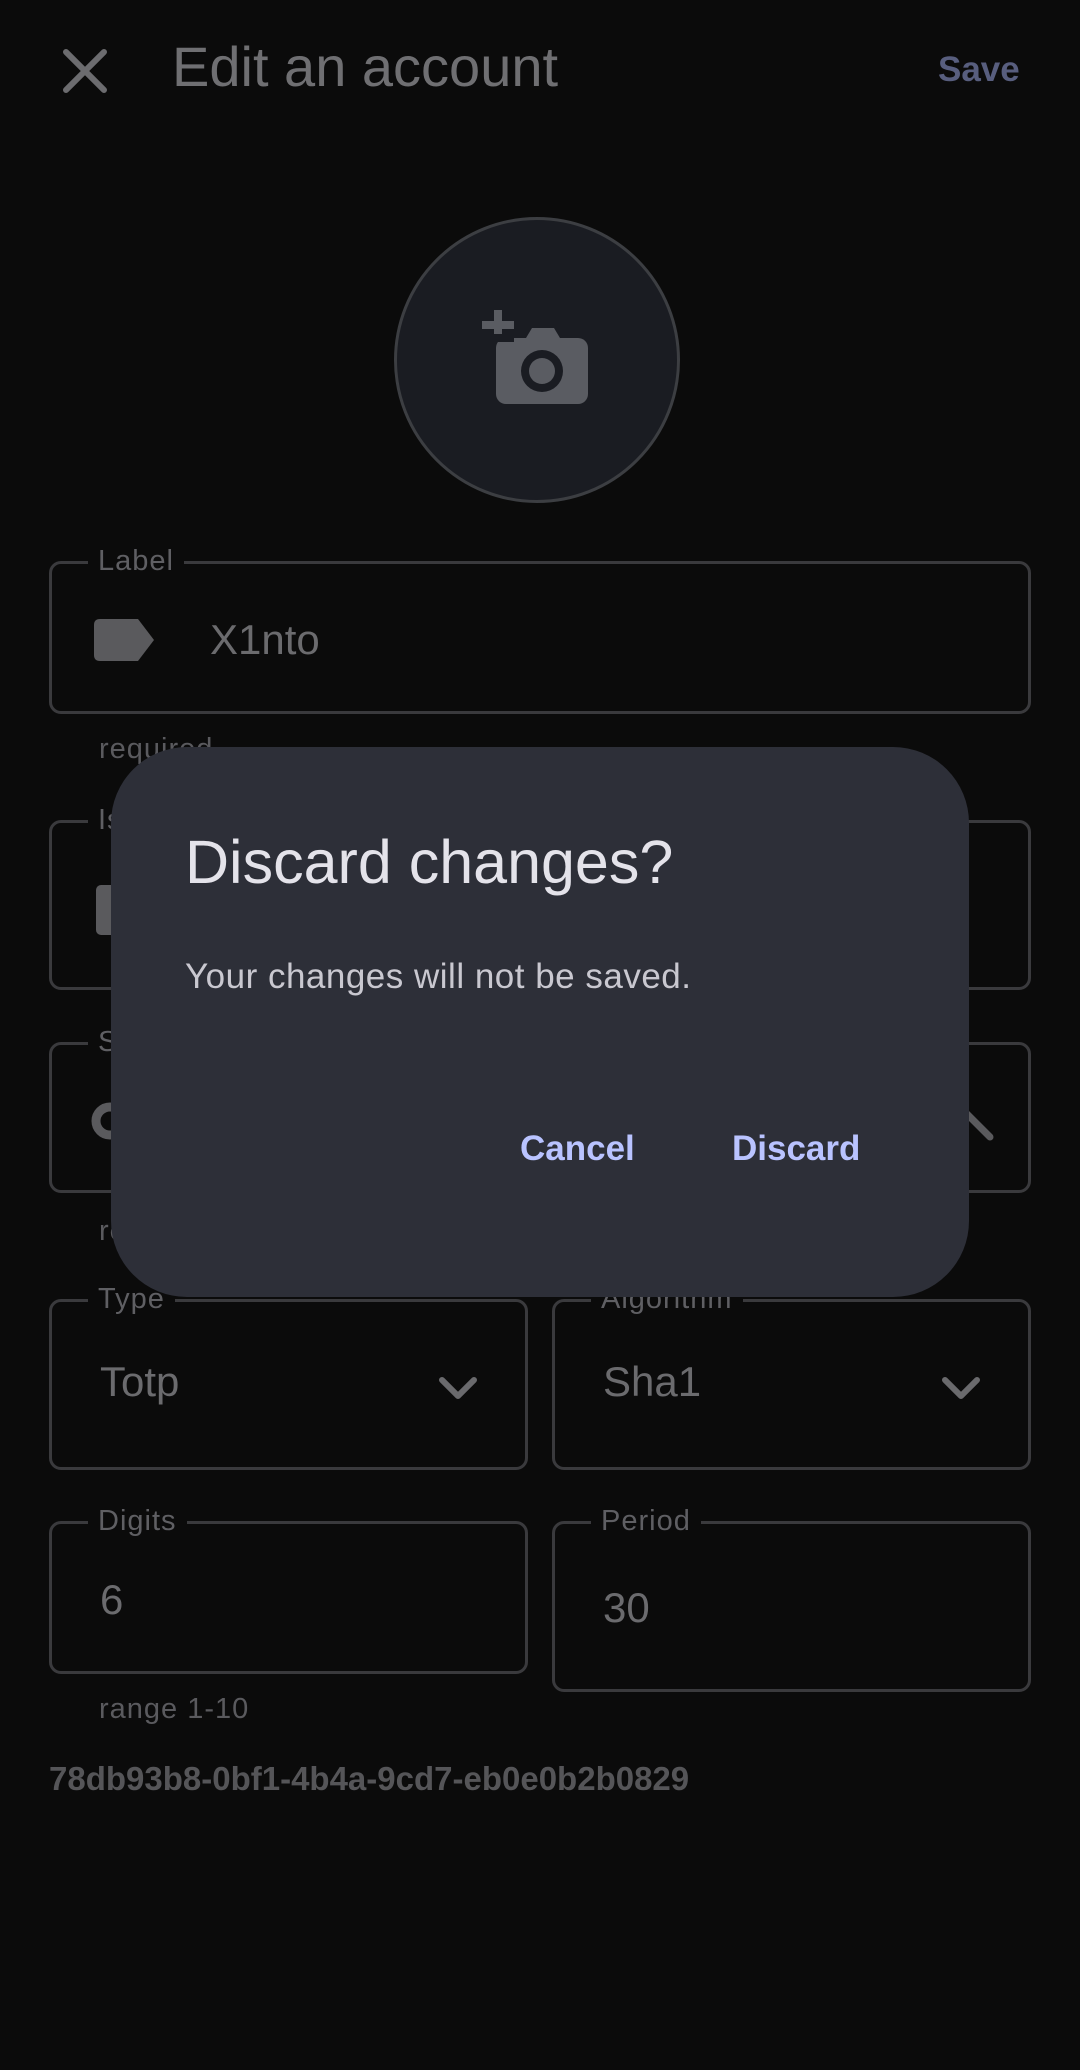 The height and width of the screenshot is (2070, 1080). I want to click on label-field: Label X1nto, so click(540, 629).